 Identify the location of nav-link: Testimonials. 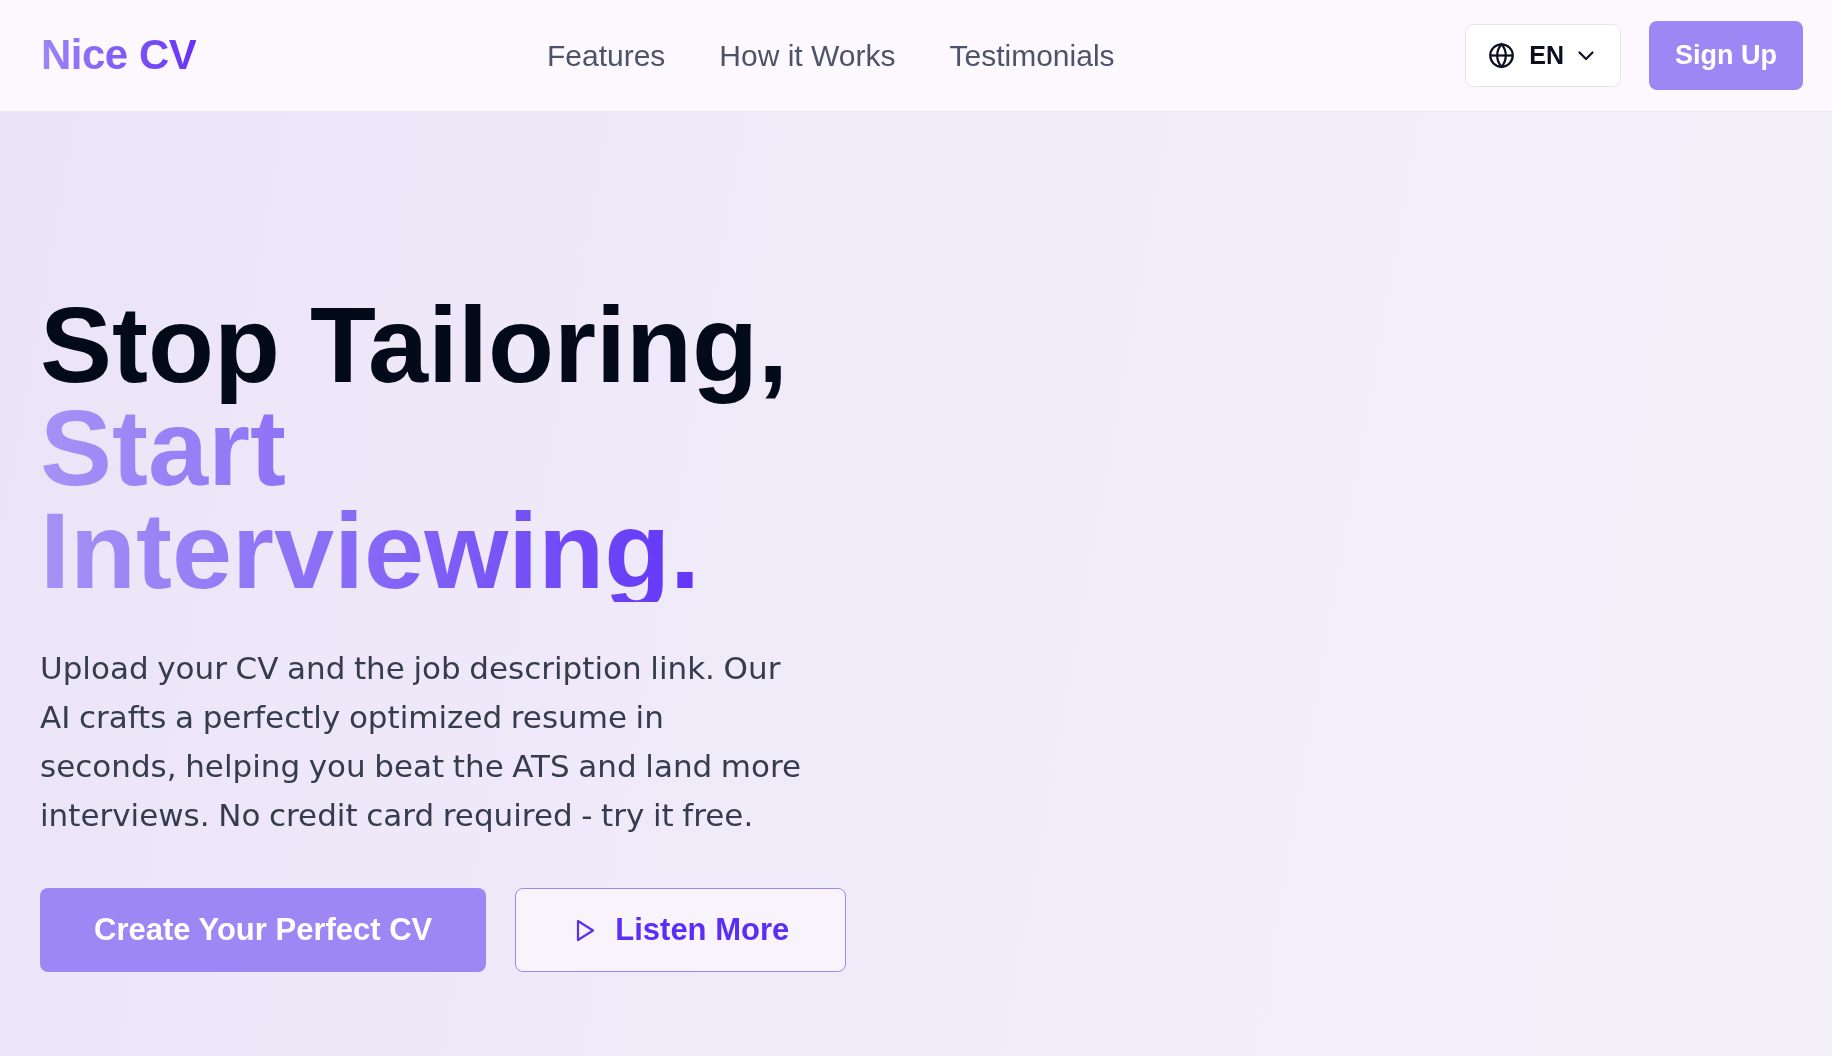
(1032, 55).